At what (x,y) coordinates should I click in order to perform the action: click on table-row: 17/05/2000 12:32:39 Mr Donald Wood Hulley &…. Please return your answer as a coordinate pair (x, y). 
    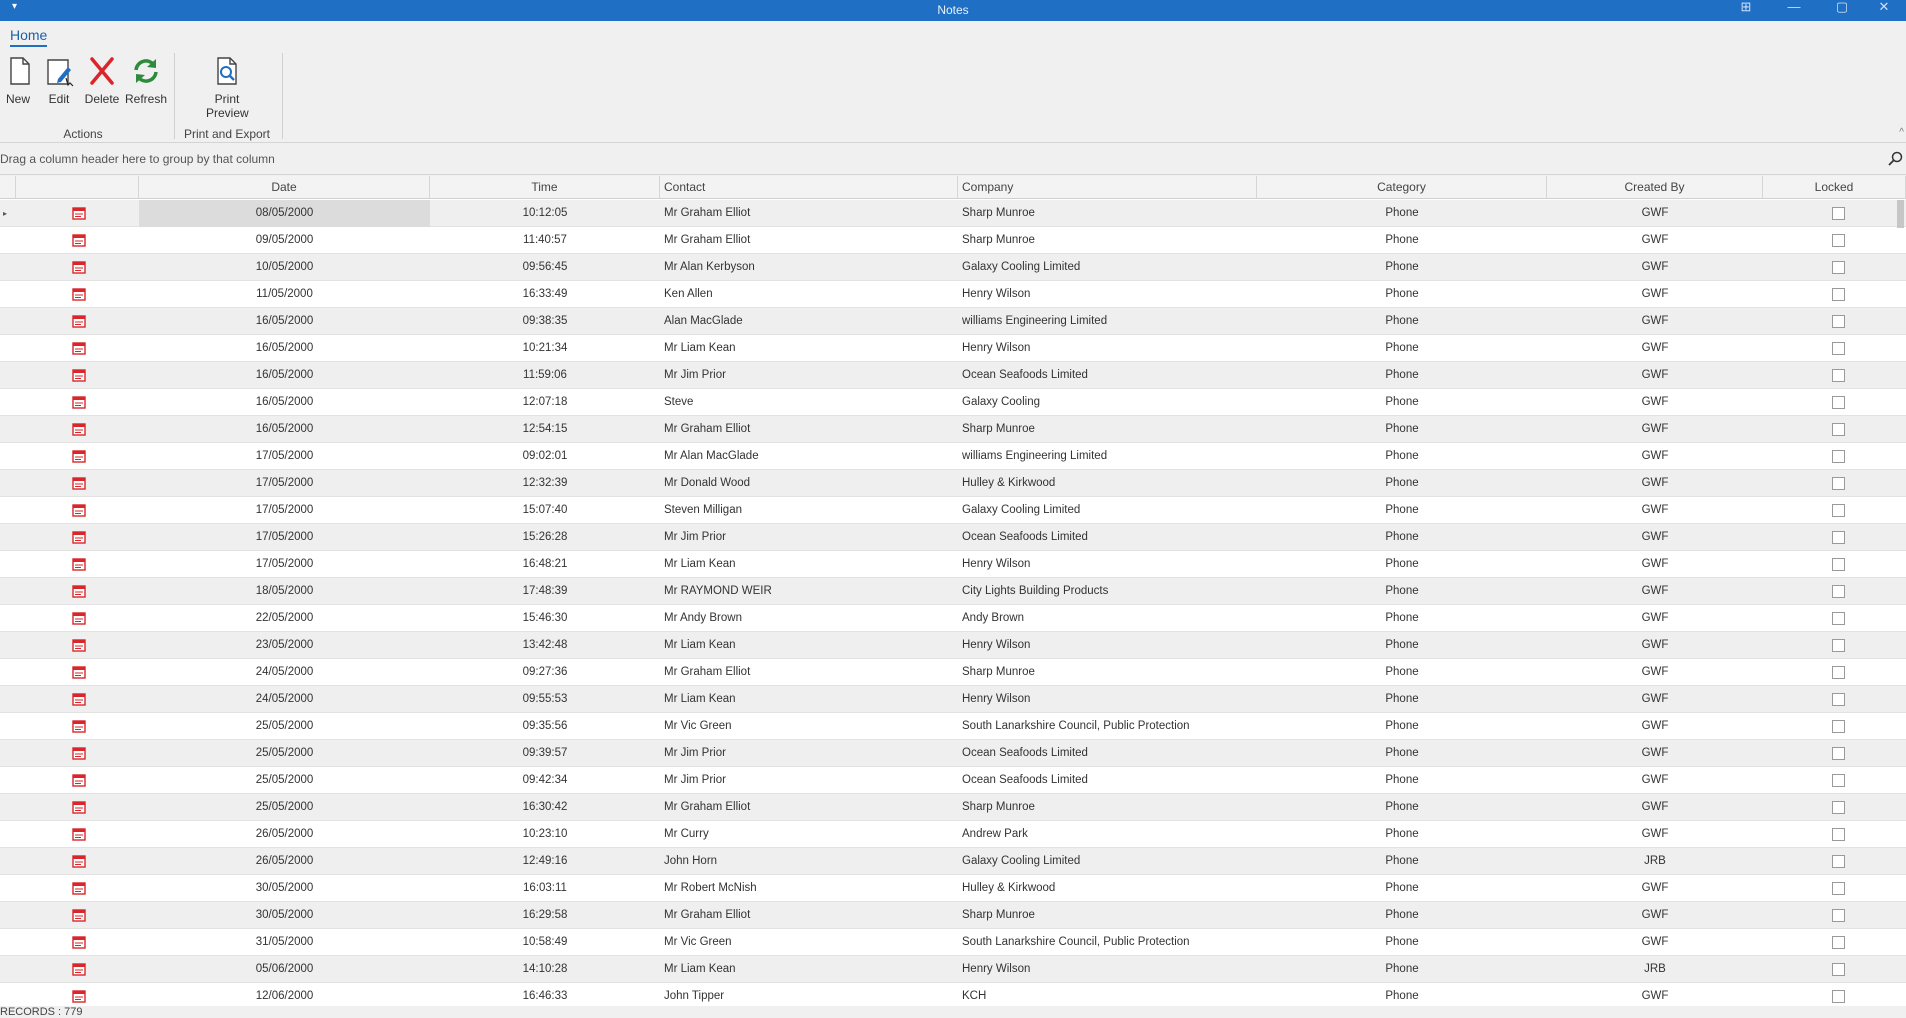
    Looking at the image, I should click on (953, 483).